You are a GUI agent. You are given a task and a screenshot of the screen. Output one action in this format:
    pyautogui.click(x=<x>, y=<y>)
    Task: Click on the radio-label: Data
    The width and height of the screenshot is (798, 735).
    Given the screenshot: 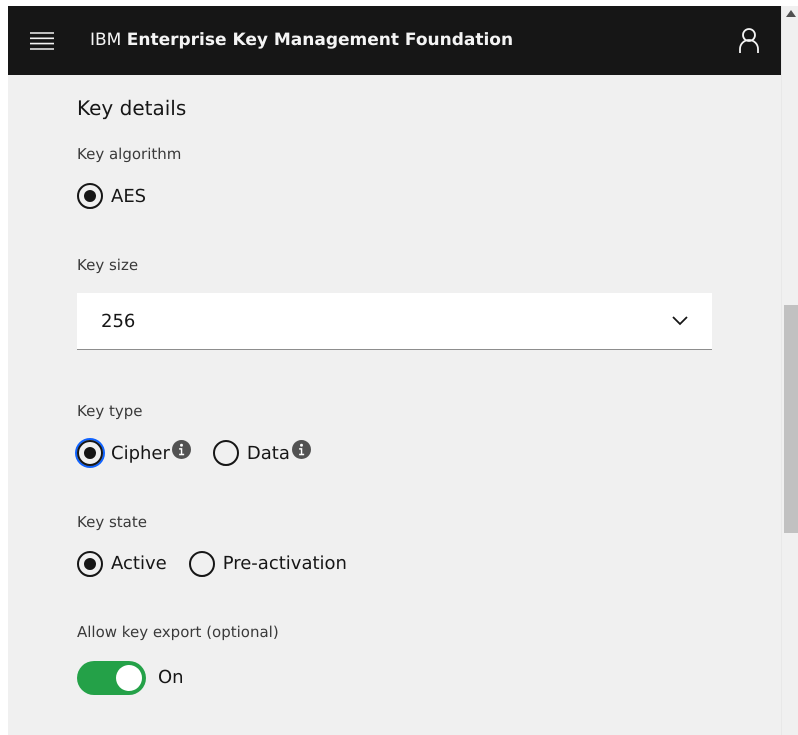 What is the action you would take?
    pyautogui.click(x=268, y=453)
    